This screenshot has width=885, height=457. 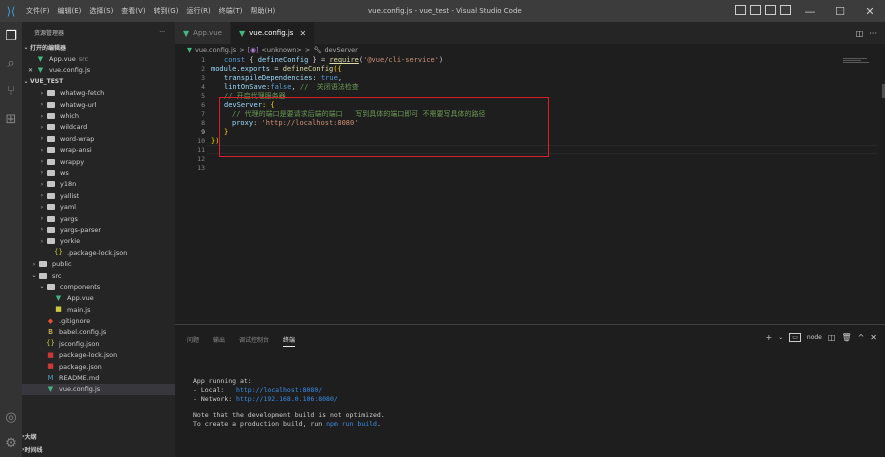 What do you see at coordinates (98, 320) in the screenshot?
I see `file-tree-item: ◆ .gitignore` at bounding box center [98, 320].